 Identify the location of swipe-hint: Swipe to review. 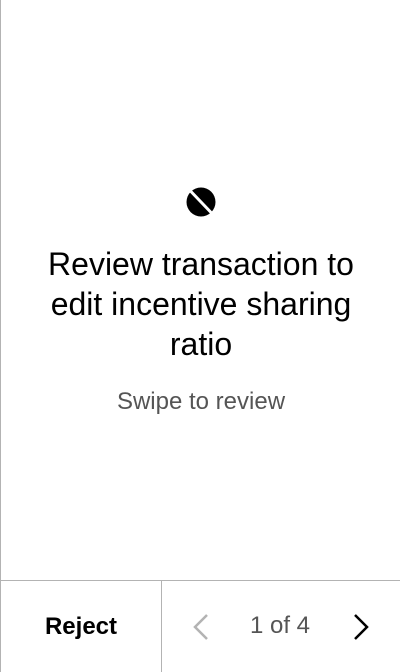
(201, 401).